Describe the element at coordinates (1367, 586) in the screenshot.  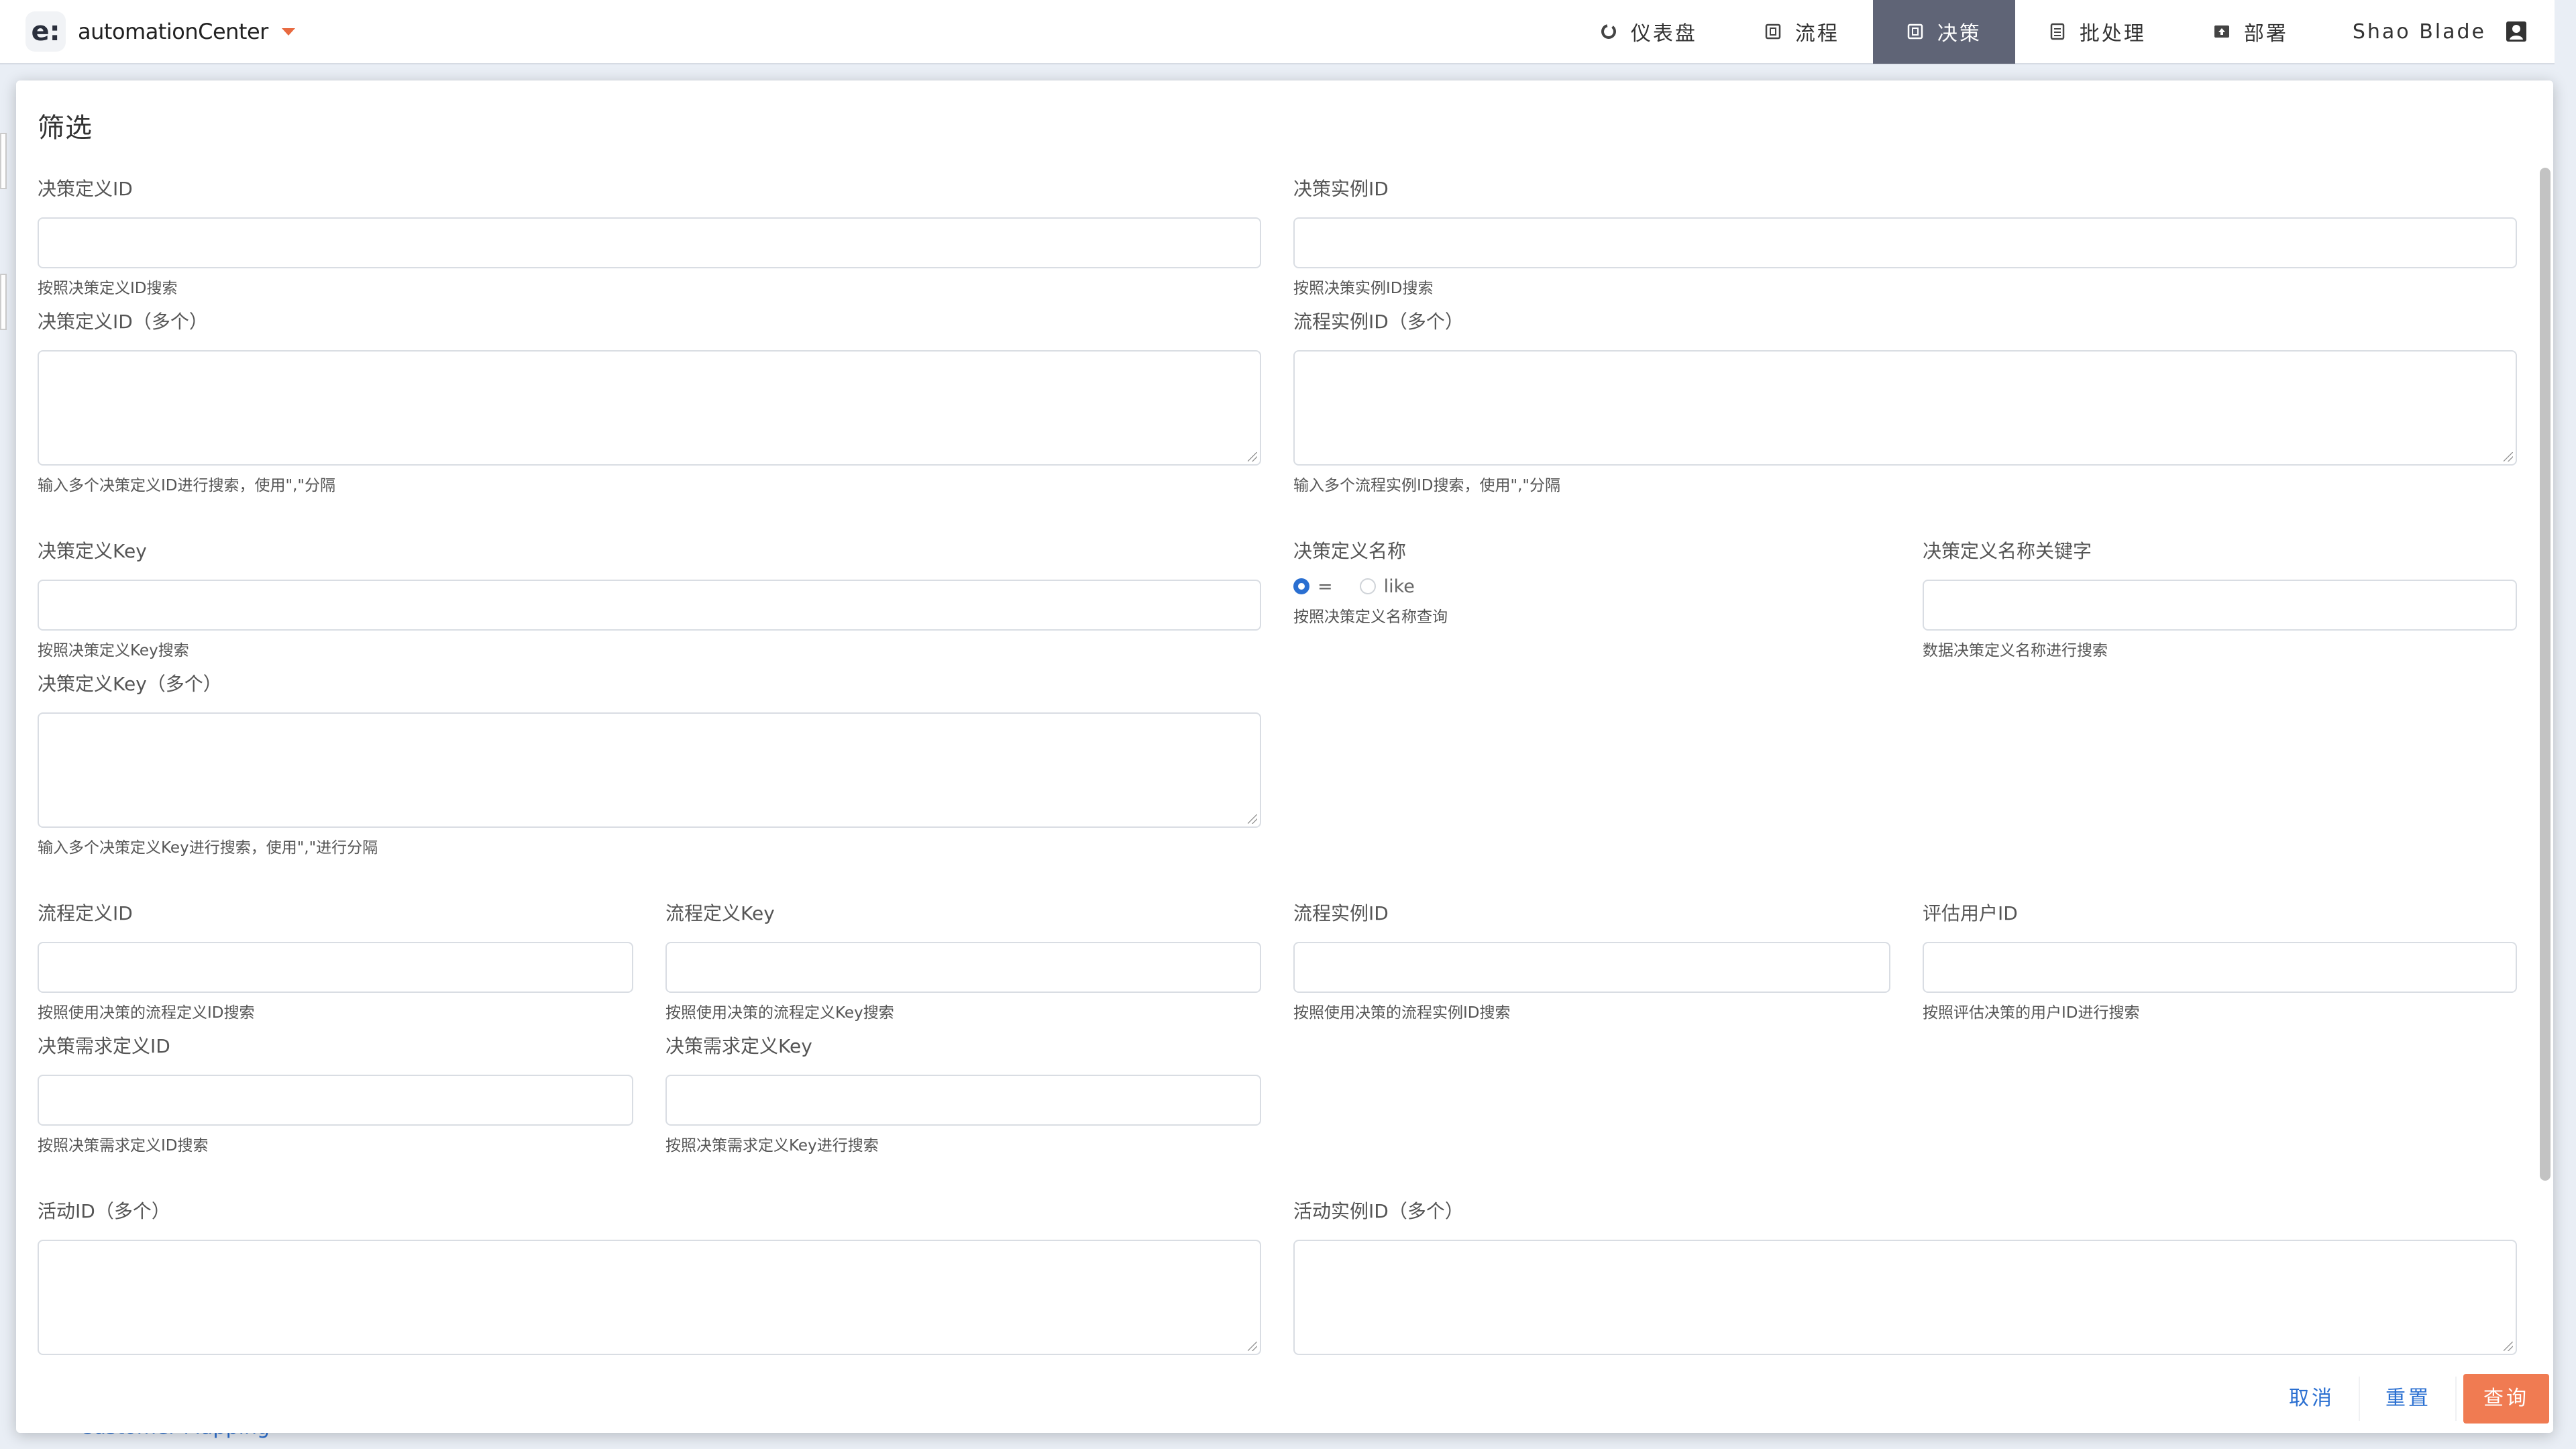
I see `radio-unselected-icon` at that location.